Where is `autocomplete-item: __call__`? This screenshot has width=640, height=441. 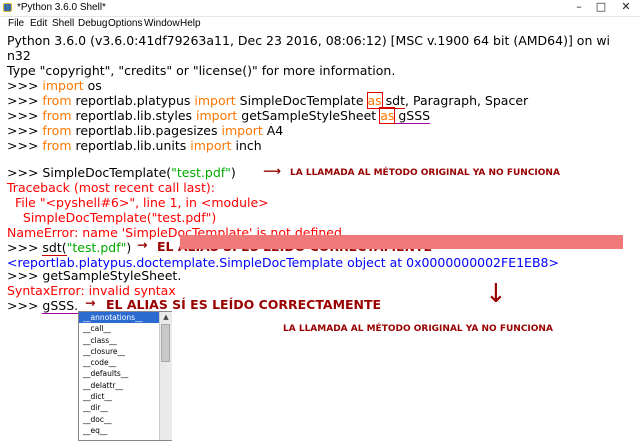
autocomplete-item: __call__ is located at coordinates (119, 328).